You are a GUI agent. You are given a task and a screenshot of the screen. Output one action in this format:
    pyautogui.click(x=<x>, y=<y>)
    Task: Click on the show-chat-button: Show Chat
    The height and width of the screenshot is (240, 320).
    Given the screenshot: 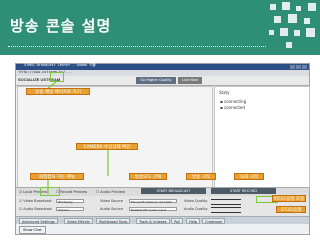 What is the action you would take?
    pyautogui.click(x=32, y=230)
    